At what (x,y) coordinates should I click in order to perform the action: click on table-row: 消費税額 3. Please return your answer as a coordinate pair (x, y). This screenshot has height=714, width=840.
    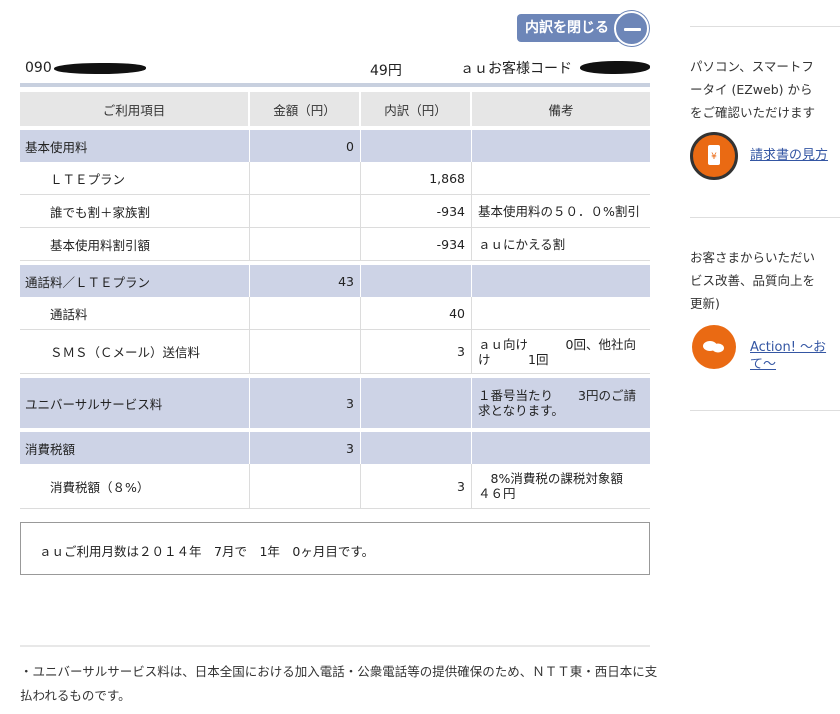
    Looking at the image, I should click on (335, 448).